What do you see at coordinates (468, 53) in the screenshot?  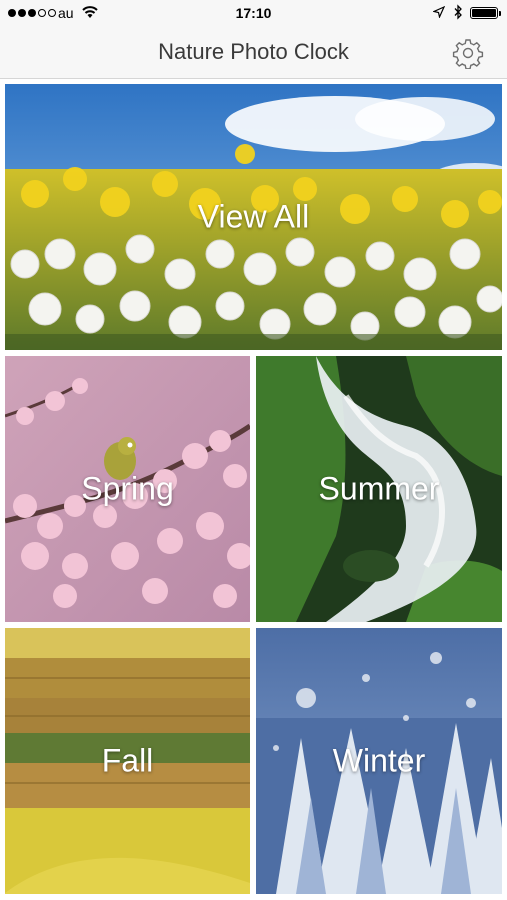 I see `gear-icon` at bounding box center [468, 53].